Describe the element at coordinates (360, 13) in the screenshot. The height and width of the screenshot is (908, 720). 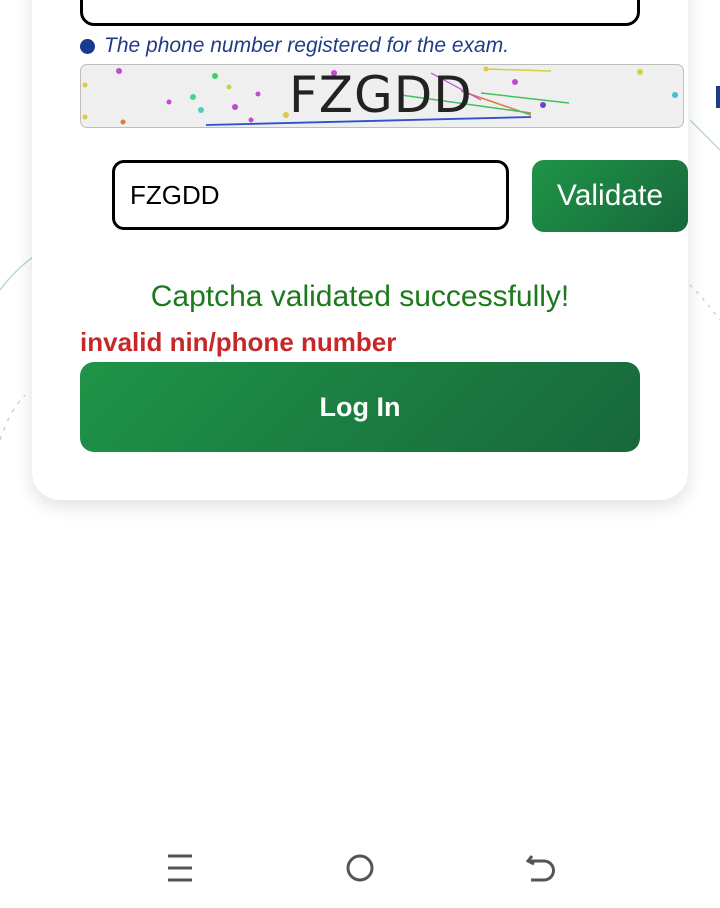
I see `phone-input` at that location.